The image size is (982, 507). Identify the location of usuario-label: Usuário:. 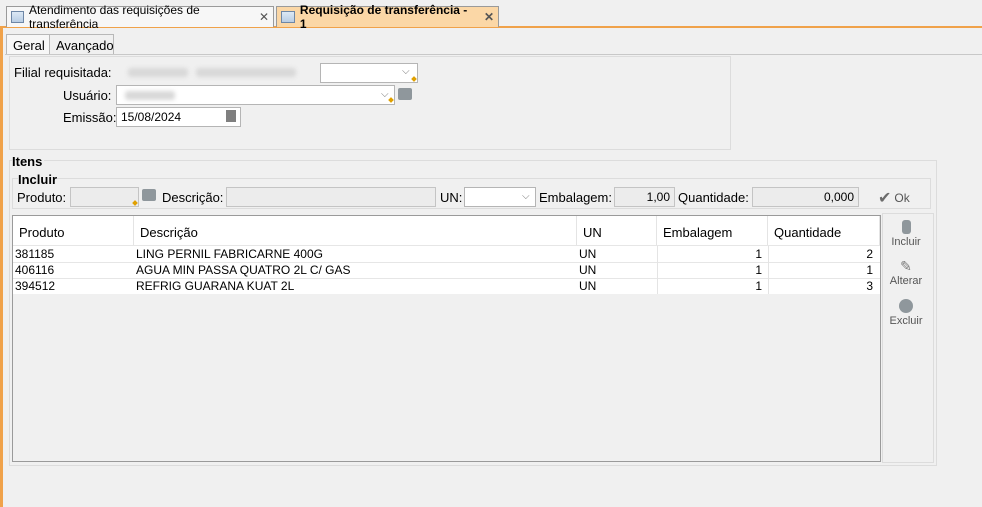
(87, 95).